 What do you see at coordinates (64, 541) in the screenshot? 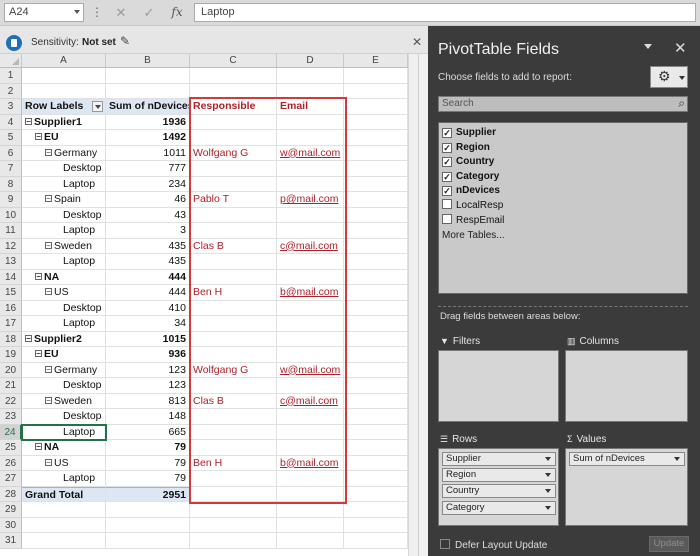
I see `cell-a31` at bounding box center [64, 541].